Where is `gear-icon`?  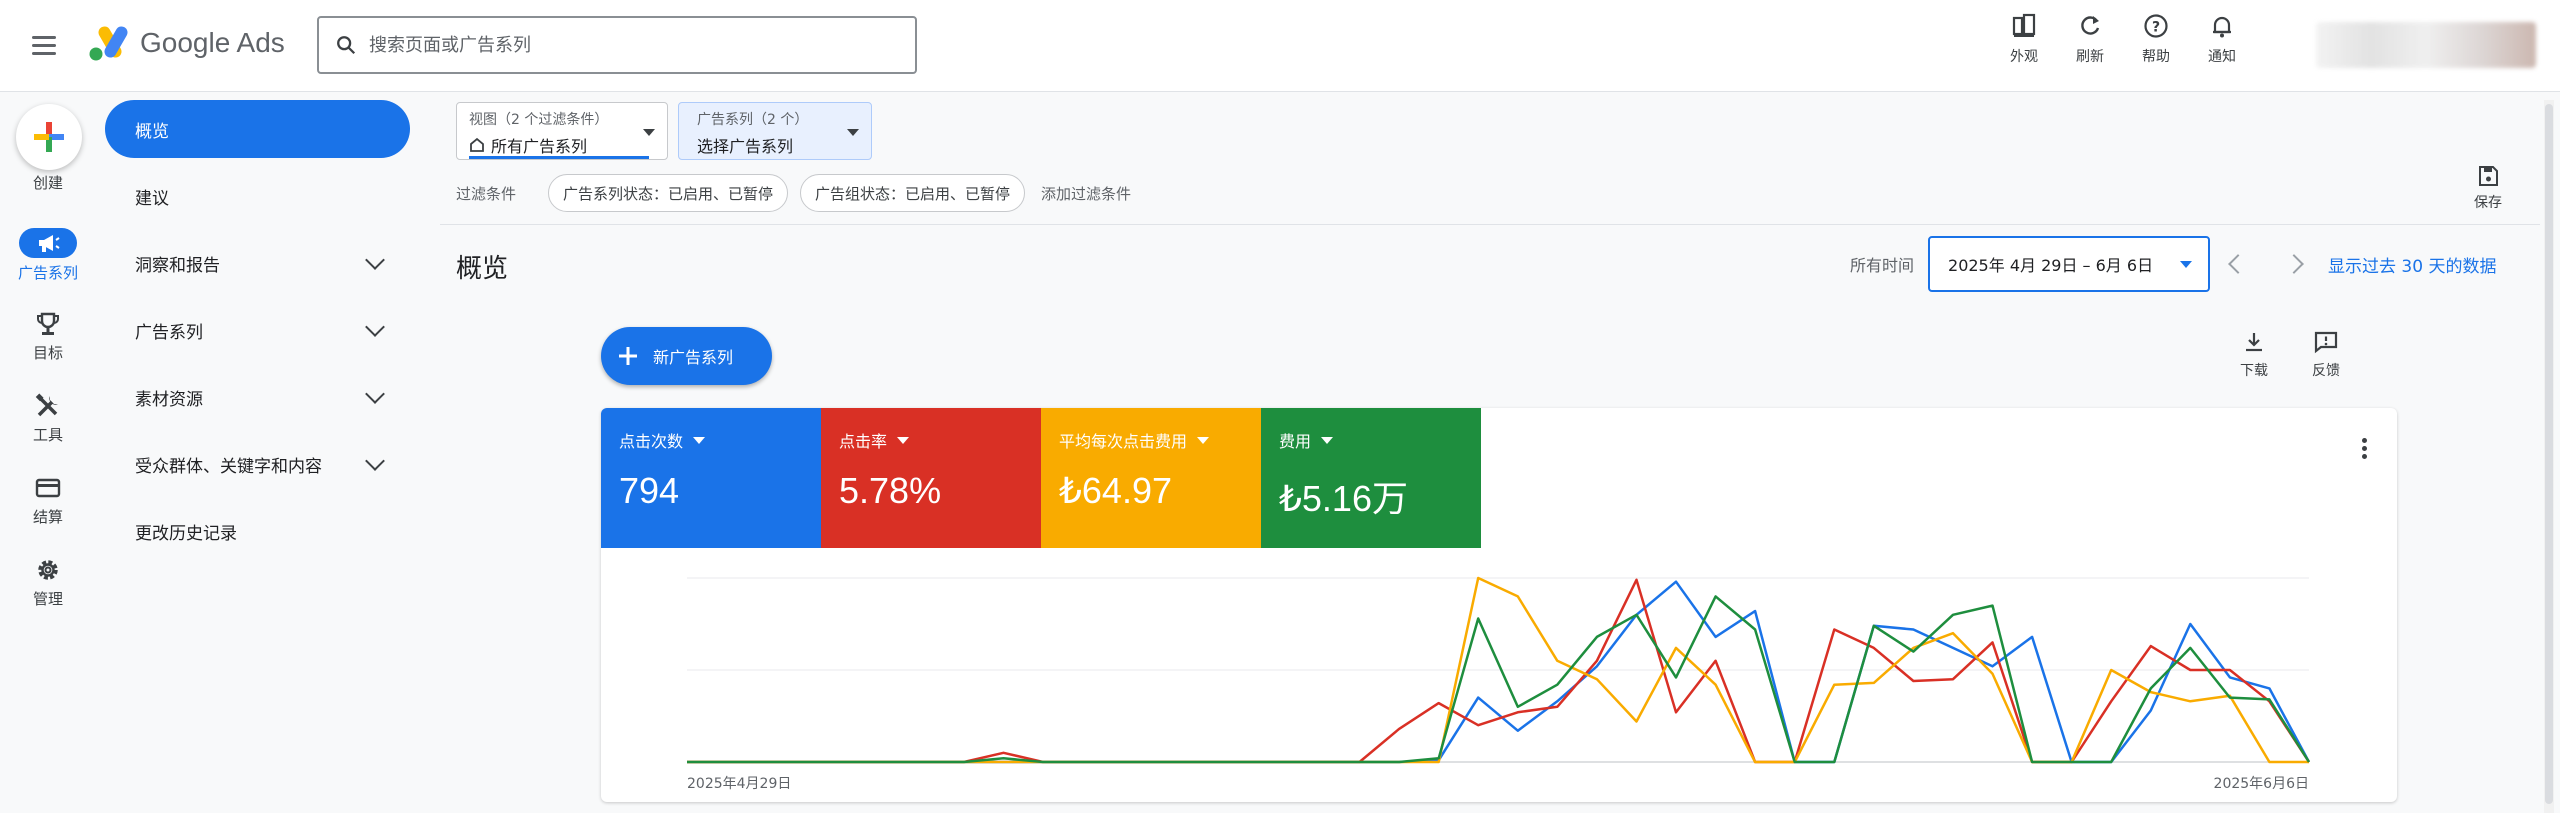
gear-icon is located at coordinates (48, 570).